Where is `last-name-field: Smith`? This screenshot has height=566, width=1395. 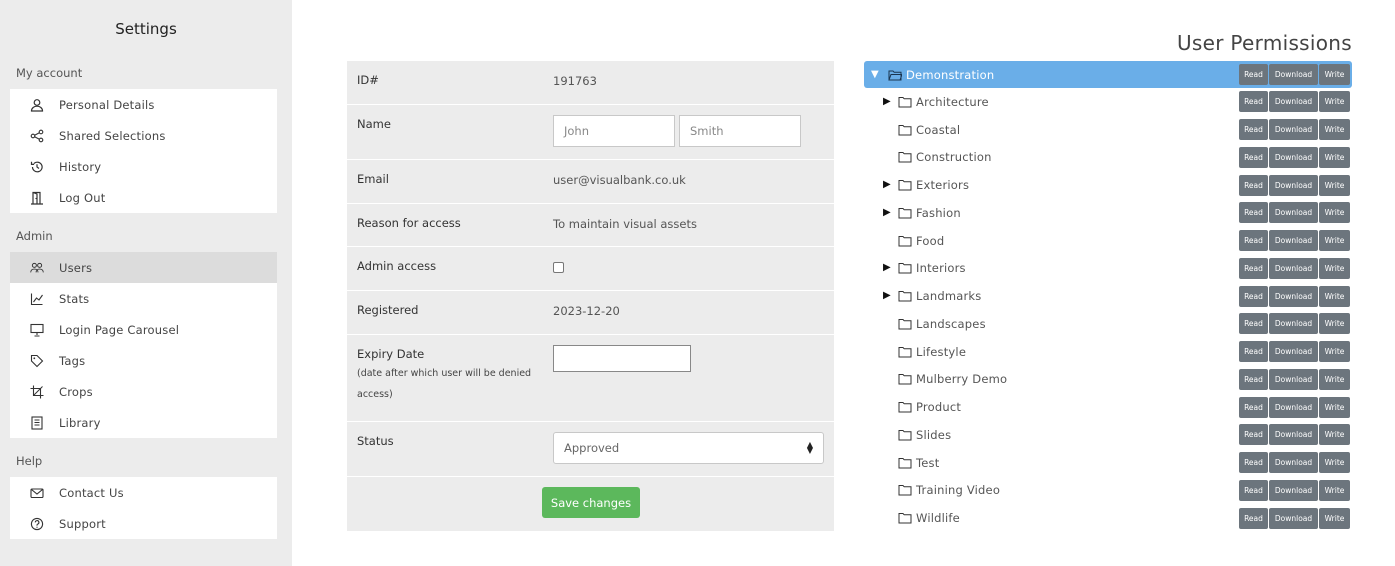
last-name-field: Smith is located at coordinates (740, 131).